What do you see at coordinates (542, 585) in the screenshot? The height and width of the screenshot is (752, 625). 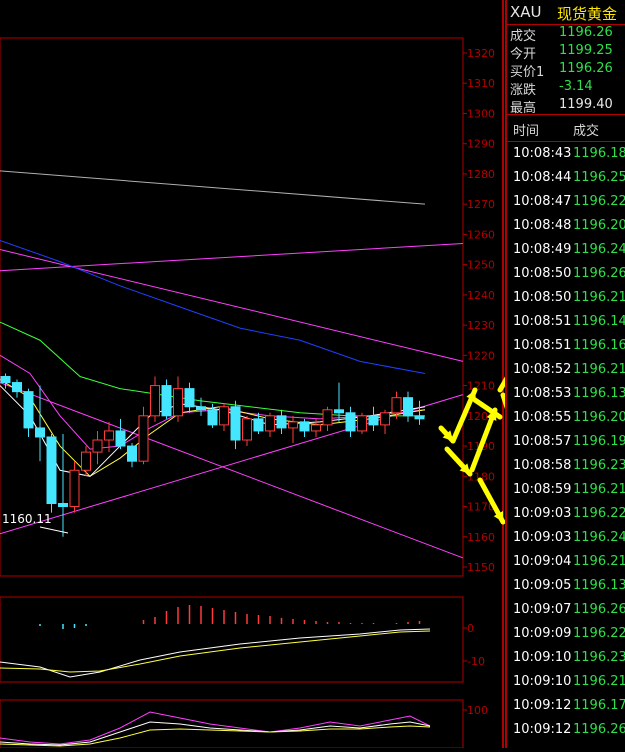 I see `tick-time: 10:09:05` at bounding box center [542, 585].